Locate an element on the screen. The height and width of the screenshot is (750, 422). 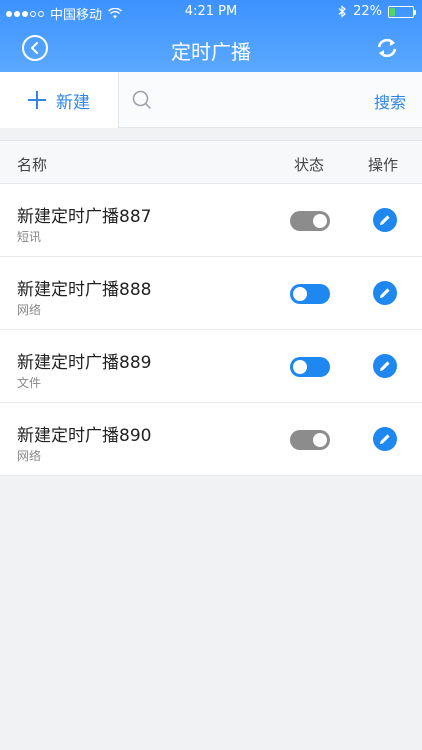
table-row: 新建定时广播889 文件 is located at coordinates (211, 366).